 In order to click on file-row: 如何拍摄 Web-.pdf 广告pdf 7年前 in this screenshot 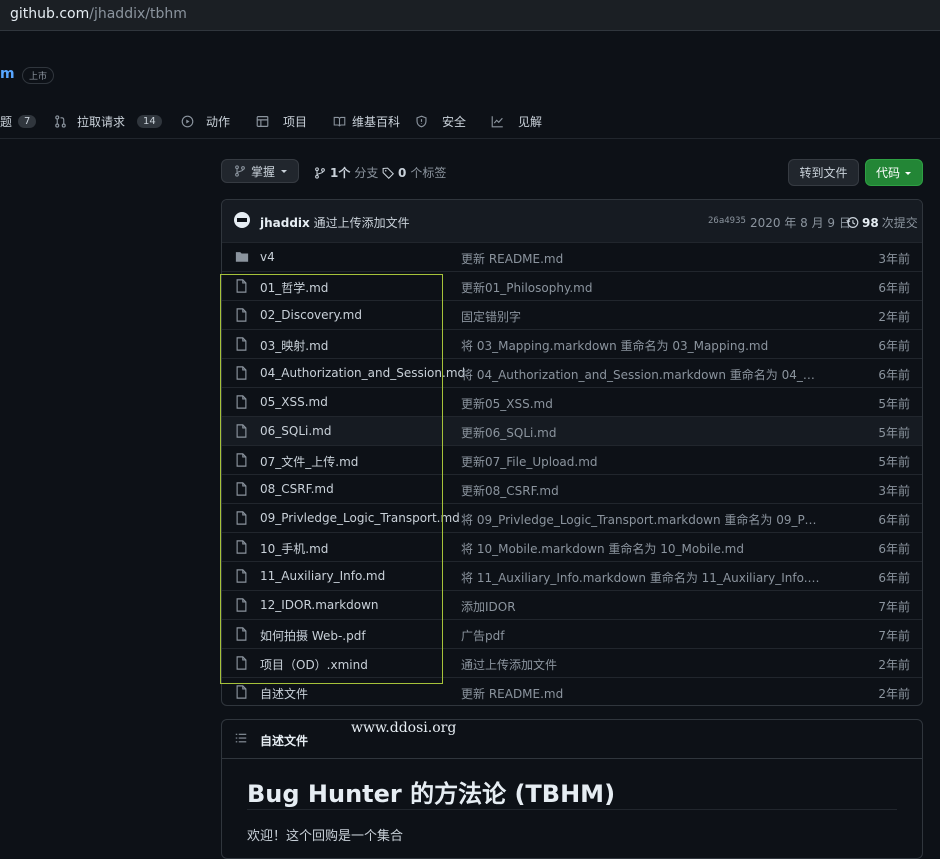, I will do `click(572, 633)`.